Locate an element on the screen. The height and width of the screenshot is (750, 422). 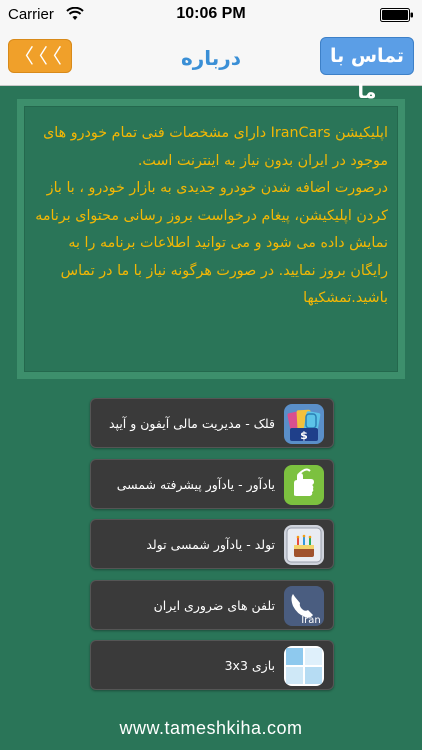
app-label: بازی 3x3 is located at coordinates (249, 665).